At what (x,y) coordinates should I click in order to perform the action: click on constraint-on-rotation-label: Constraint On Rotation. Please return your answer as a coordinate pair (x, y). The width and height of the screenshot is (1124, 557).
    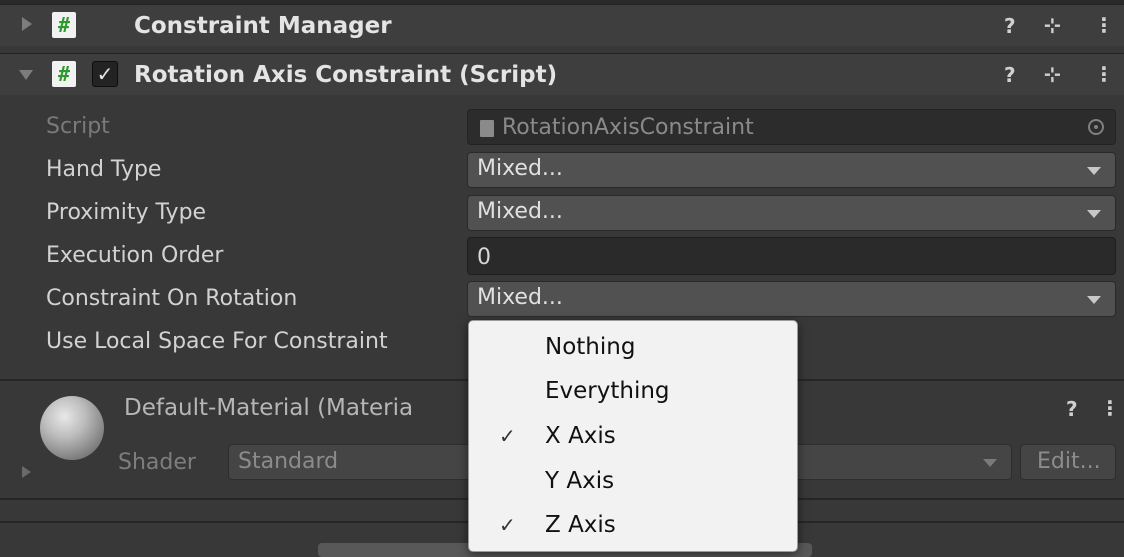
    Looking at the image, I should click on (172, 298).